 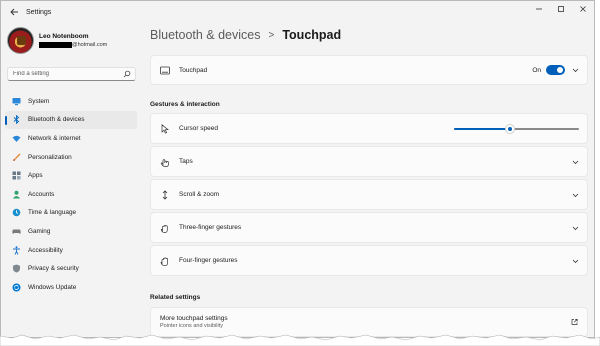 What do you see at coordinates (369, 161) in the screenshot?
I see `taps-card: Taps` at bounding box center [369, 161].